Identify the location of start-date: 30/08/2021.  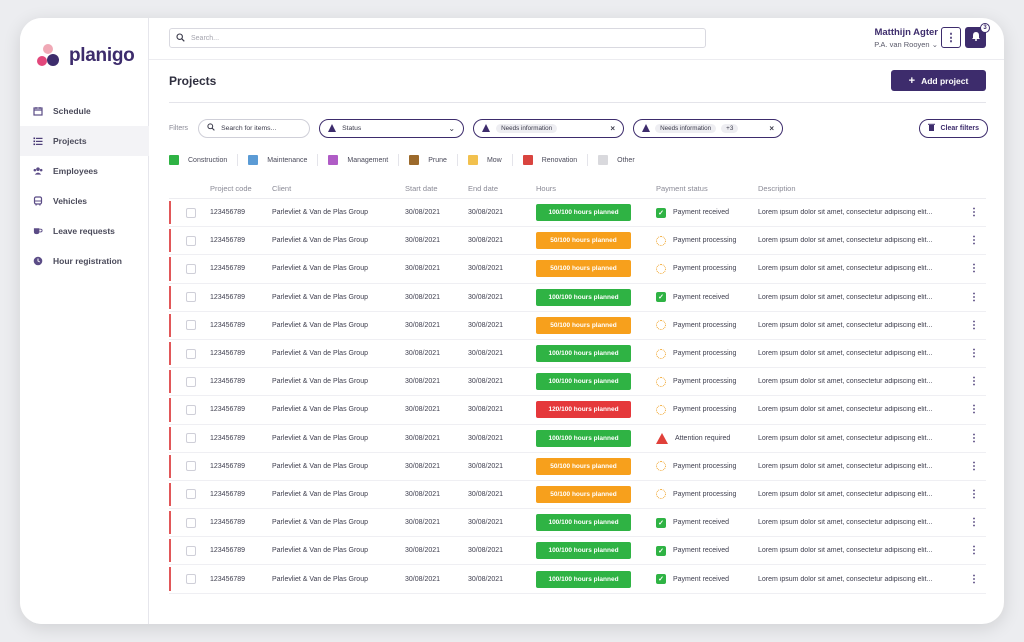
(423, 382).